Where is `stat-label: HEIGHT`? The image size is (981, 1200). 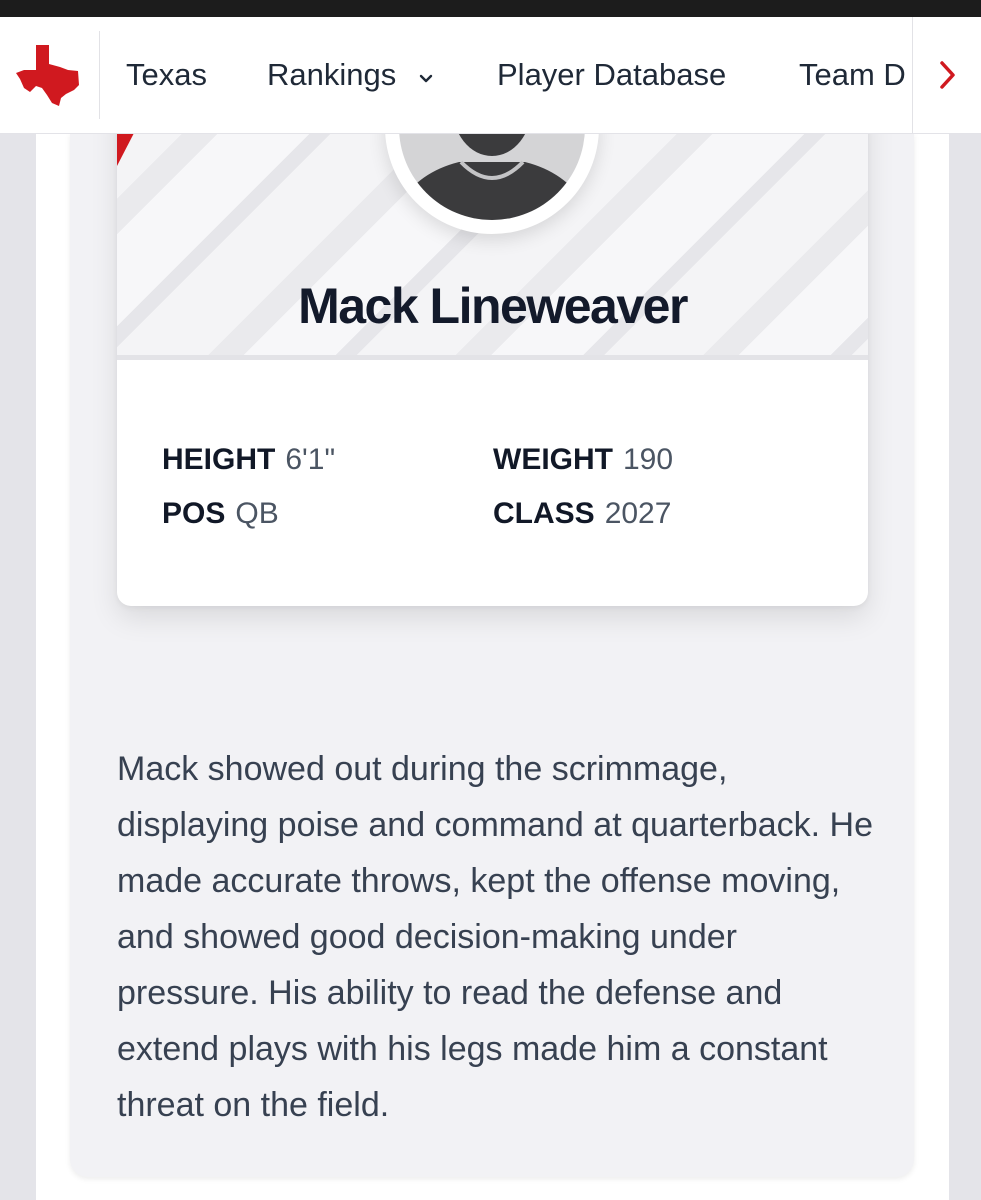
stat-label: HEIGHT is located at coordinates (219, 459).